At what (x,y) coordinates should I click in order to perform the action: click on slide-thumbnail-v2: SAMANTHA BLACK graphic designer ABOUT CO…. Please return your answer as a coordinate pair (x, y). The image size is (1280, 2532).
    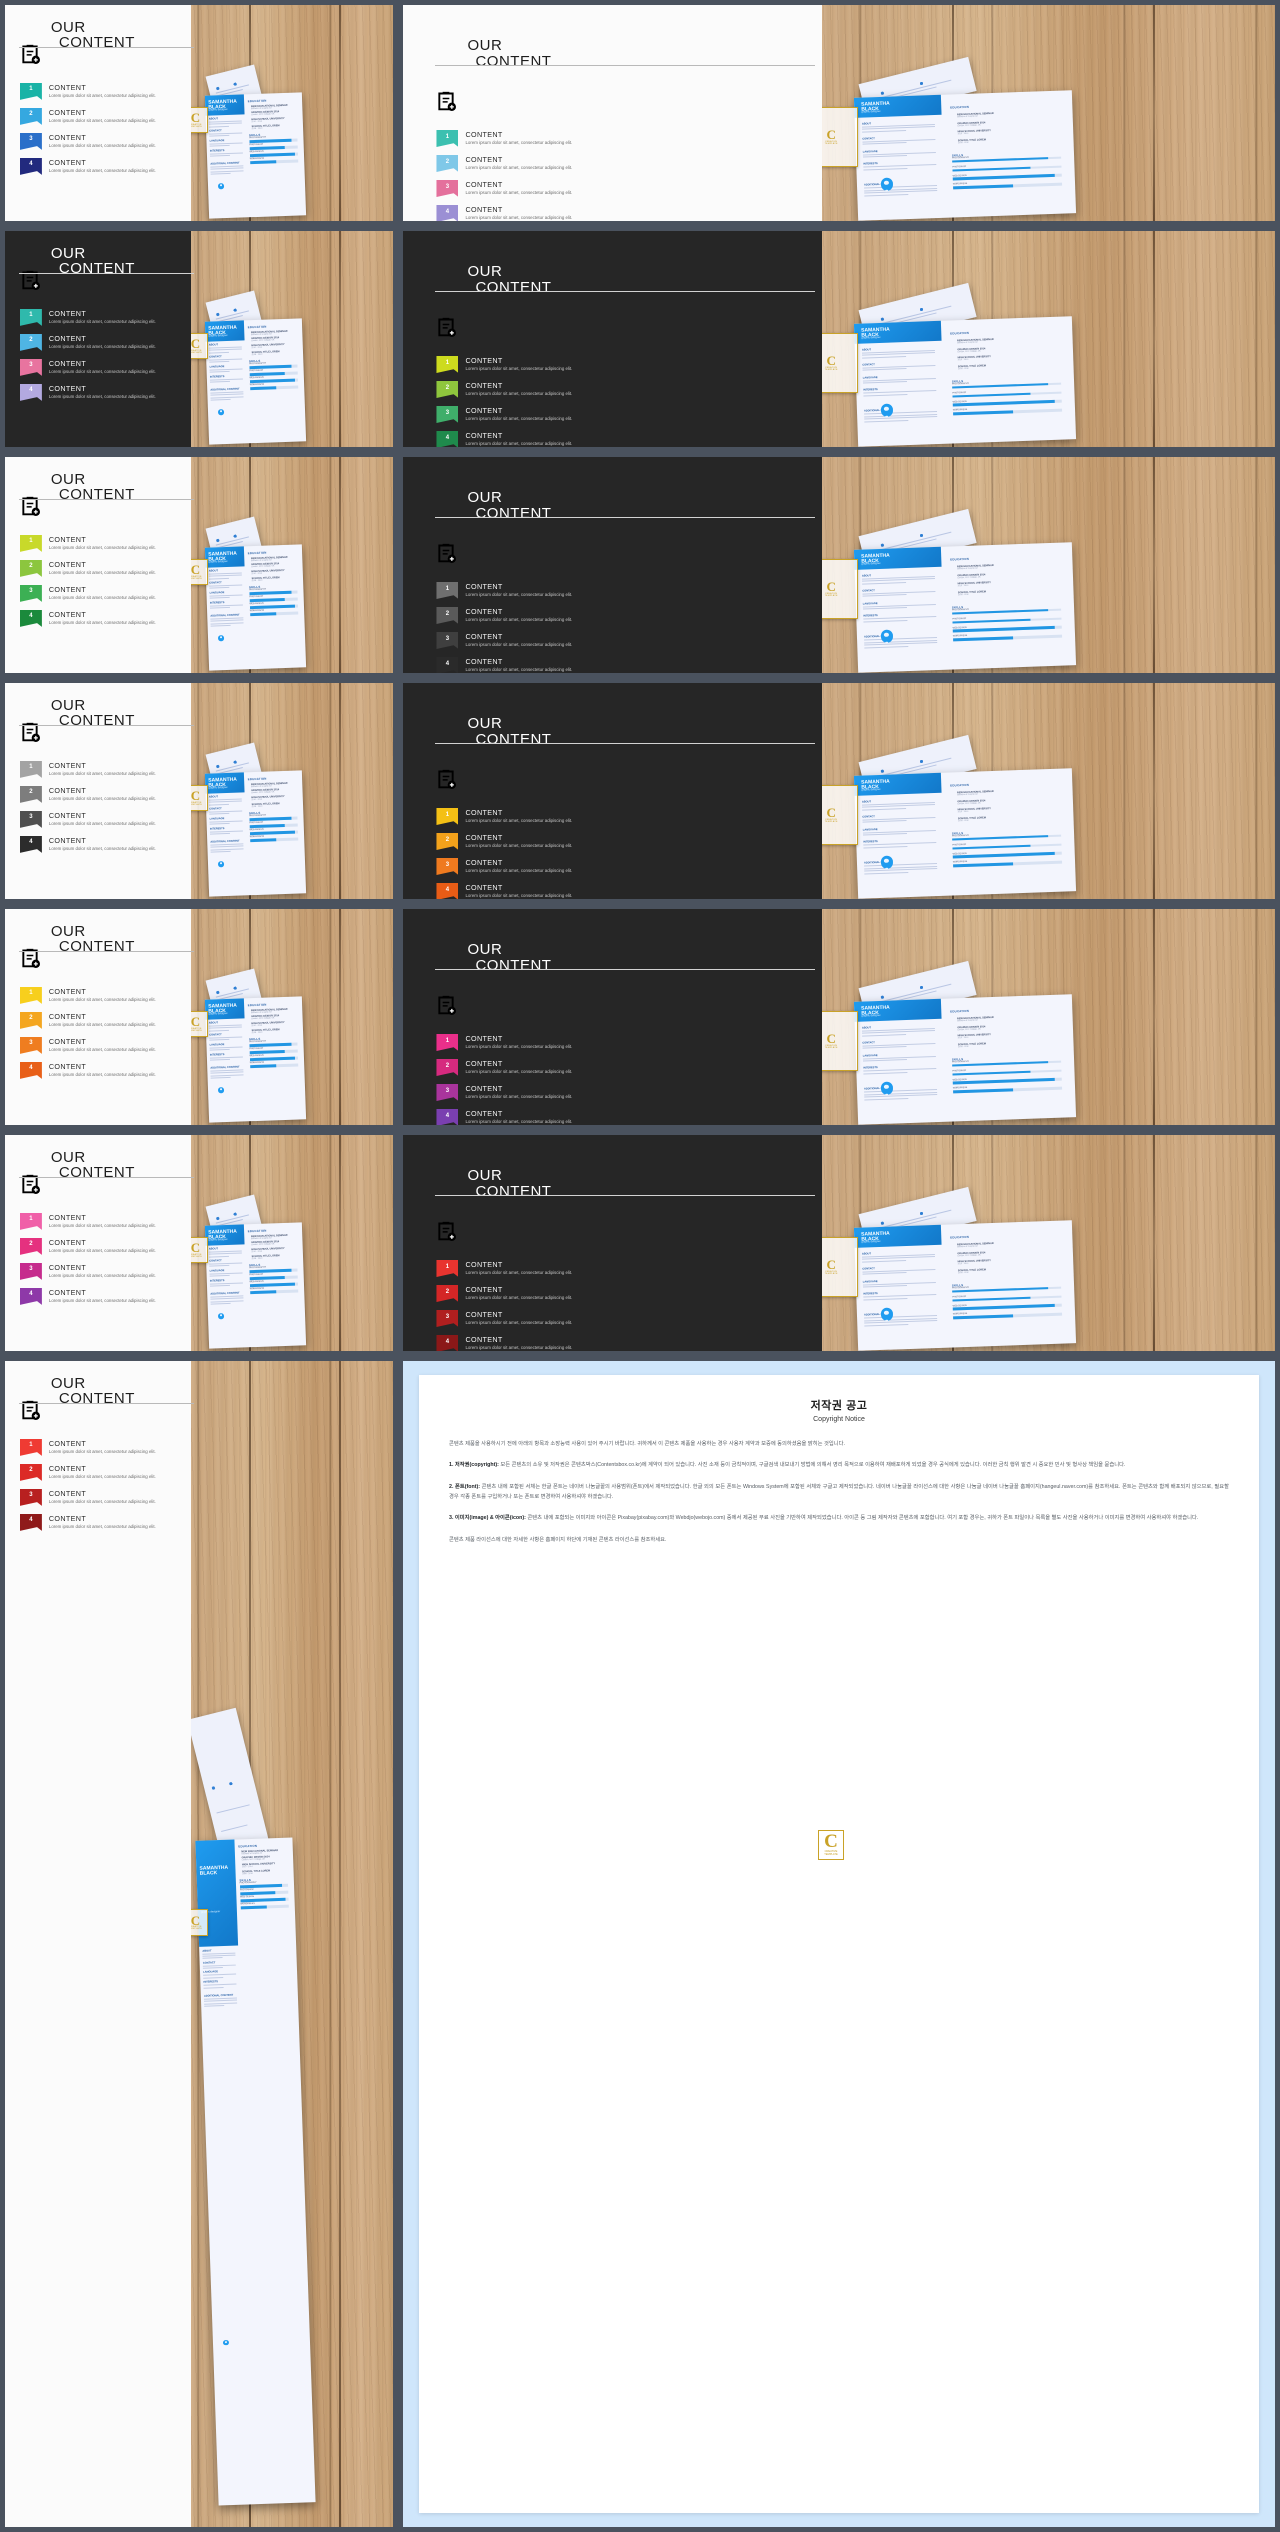
    Looking at the image, I should click on (839, 113).